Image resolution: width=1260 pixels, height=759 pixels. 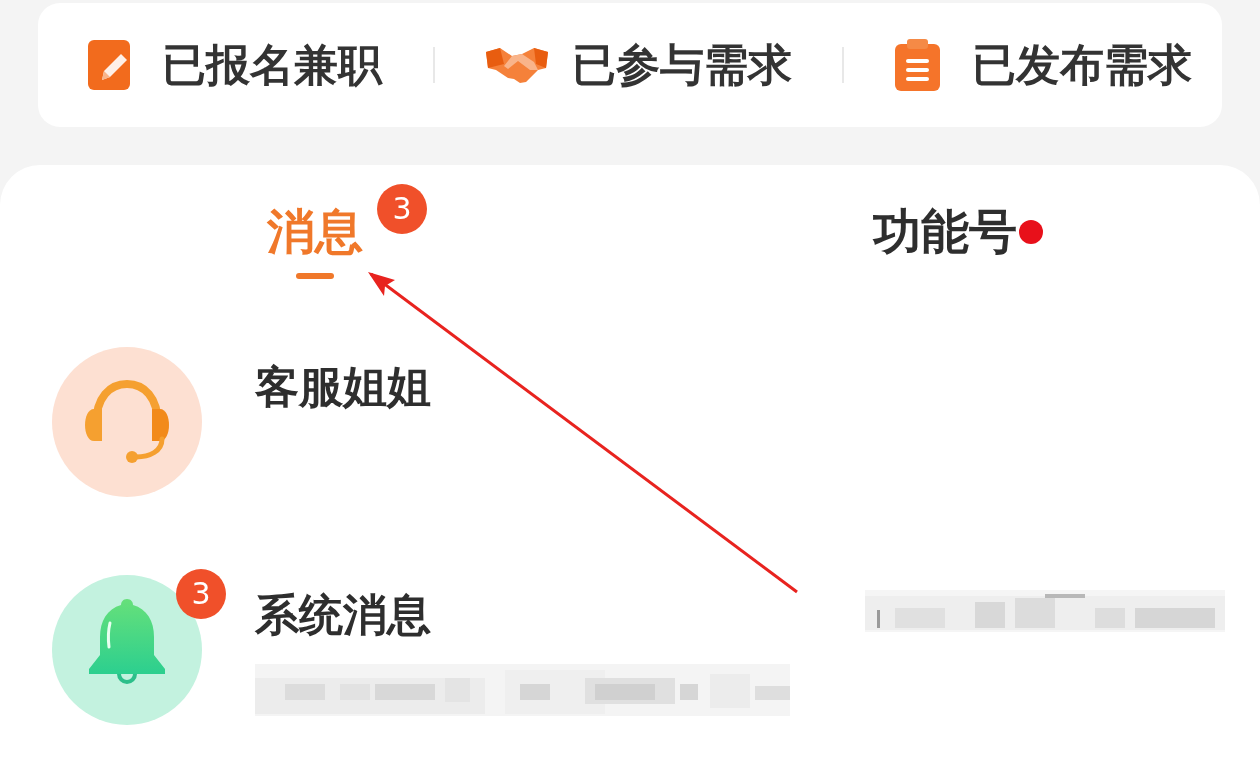 What do you see at coordinates (343, 615) in the screenshot?
I see `conversation-title: 系统消息` at bounding box center [343, 615].